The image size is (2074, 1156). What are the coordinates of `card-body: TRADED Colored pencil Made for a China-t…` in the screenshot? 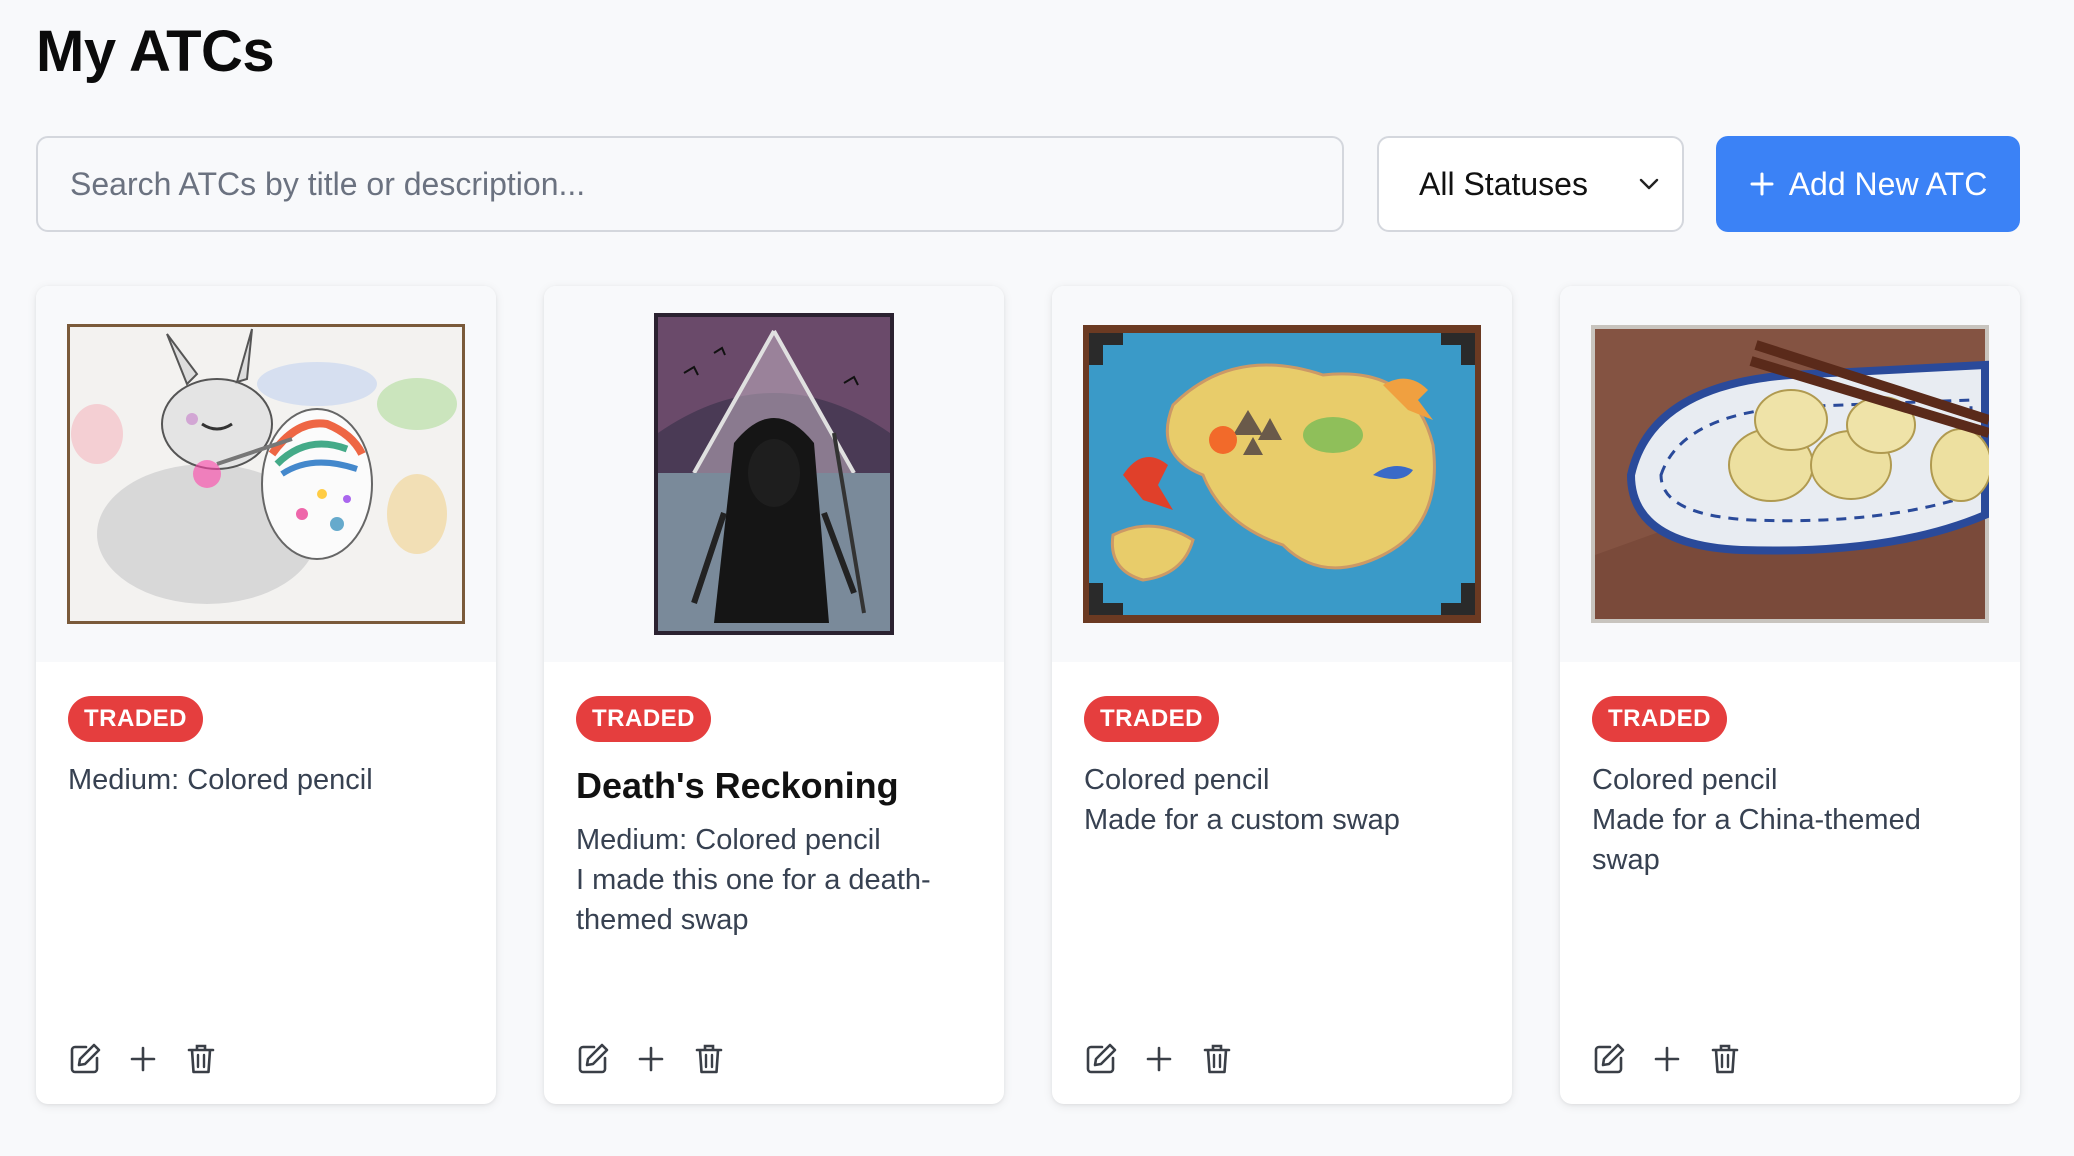 It's located at (1790, 788).